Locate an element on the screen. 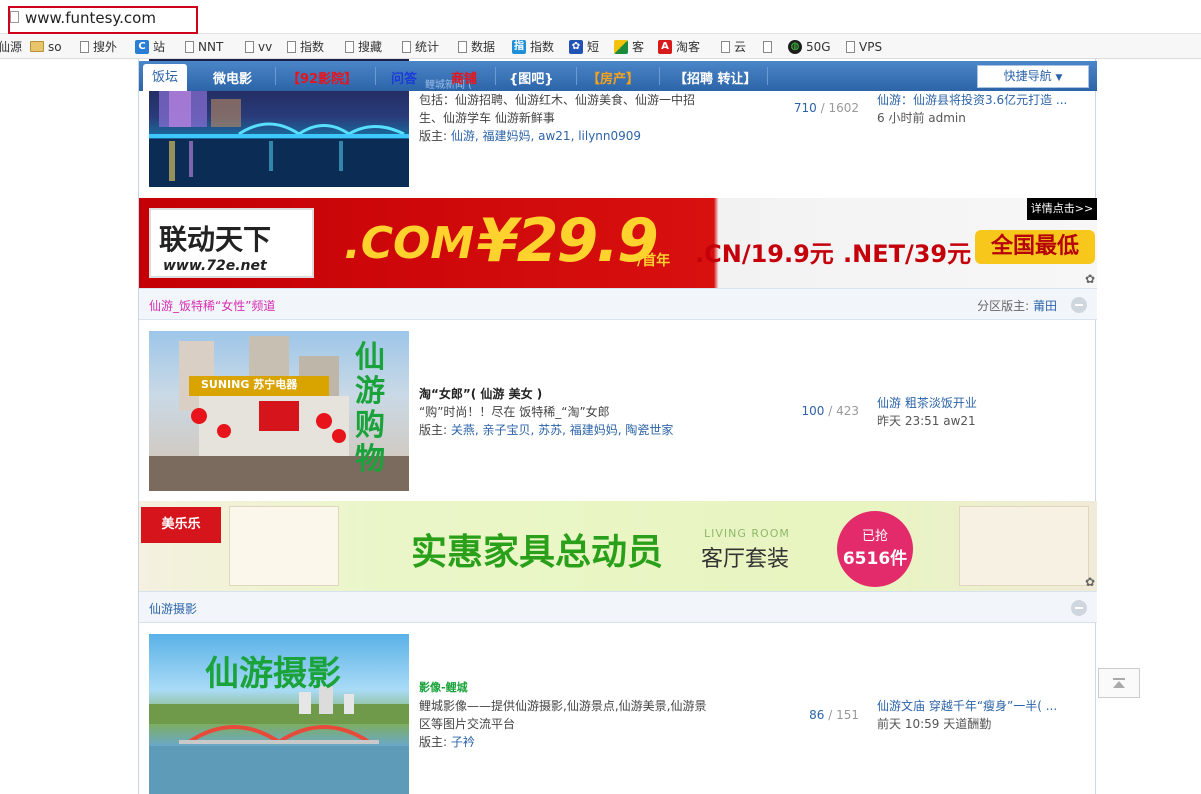 This screenshot has height=794, width=1201. forum-image-photography: 仙游摄影 is located at coordinates (279, 714).